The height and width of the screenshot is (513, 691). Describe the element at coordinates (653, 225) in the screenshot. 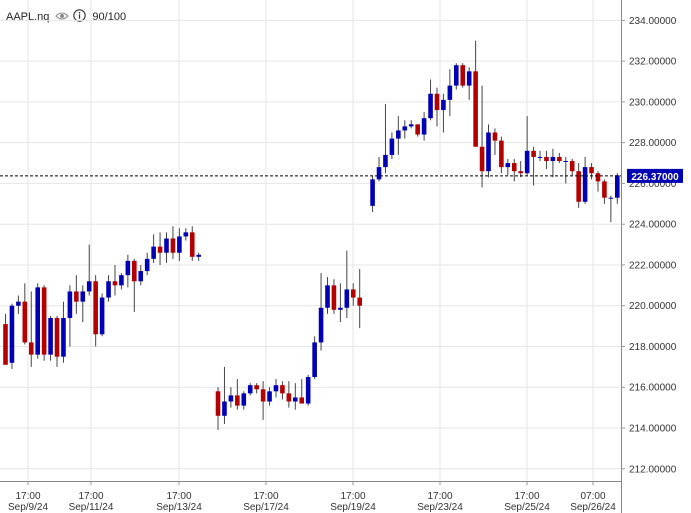

I see `y-tick-label: 224.00000` at that location.